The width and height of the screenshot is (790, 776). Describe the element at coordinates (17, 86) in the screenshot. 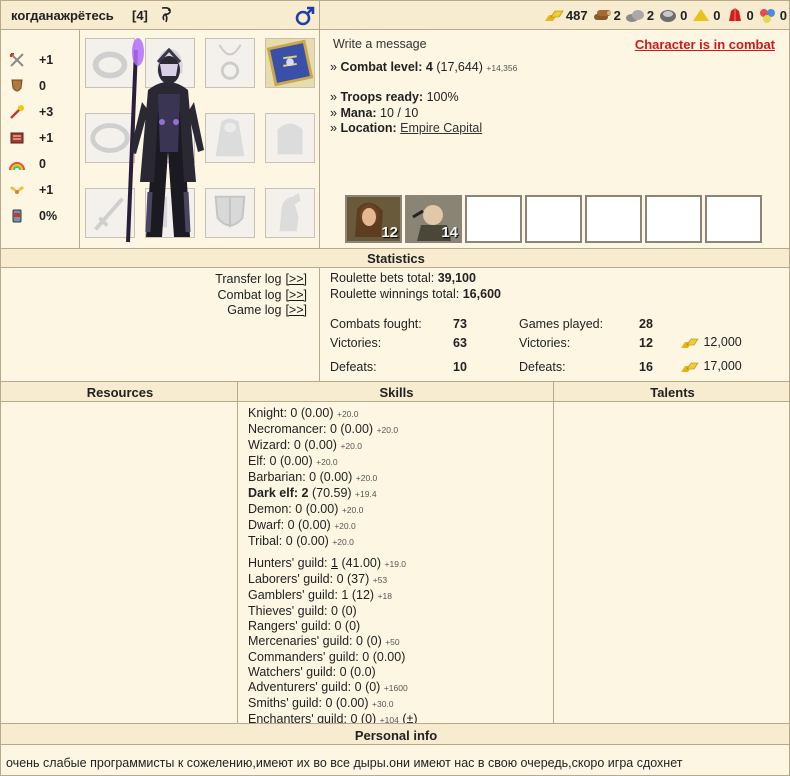

I see `defense-shield-icon` at that location.